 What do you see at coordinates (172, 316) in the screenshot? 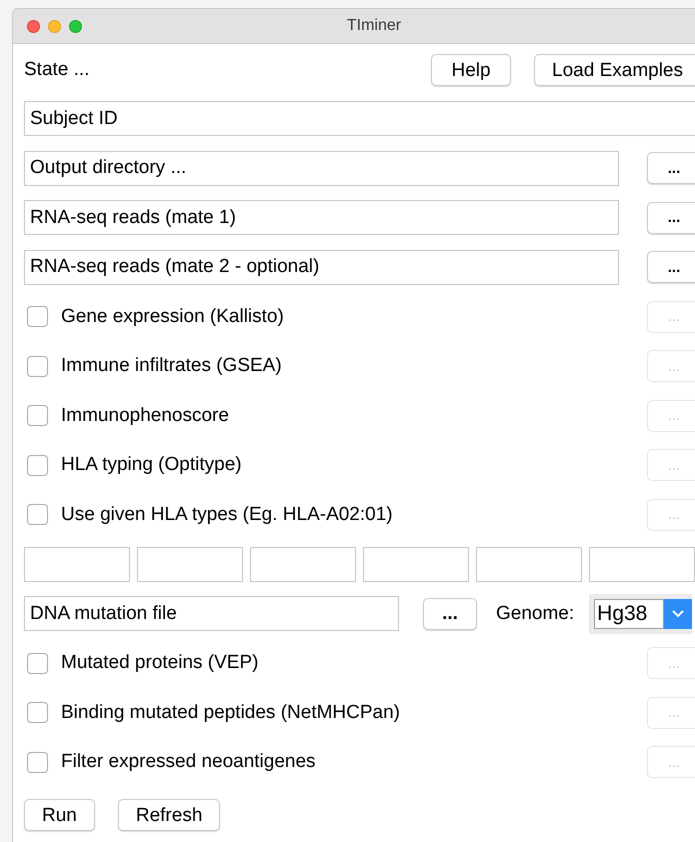
I see `checkbox-label: Gene expression (Kallisto)` at bounding box center [172, 316].